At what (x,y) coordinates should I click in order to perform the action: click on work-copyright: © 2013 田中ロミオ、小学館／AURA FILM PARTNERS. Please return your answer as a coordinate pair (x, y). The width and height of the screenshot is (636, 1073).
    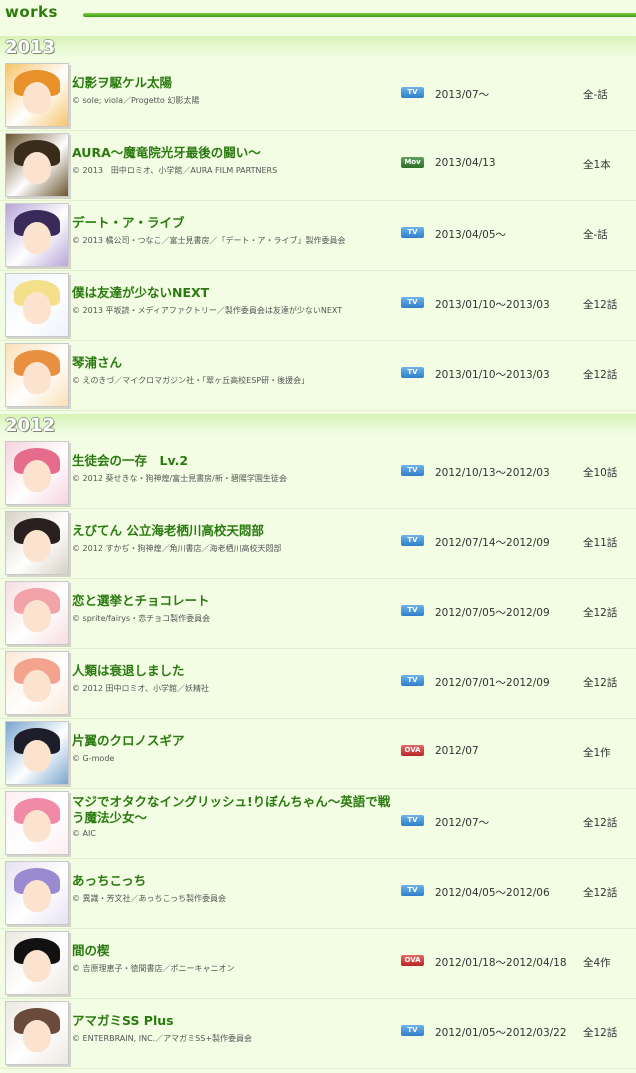
    Looking at the image, I should click on (175, 170).